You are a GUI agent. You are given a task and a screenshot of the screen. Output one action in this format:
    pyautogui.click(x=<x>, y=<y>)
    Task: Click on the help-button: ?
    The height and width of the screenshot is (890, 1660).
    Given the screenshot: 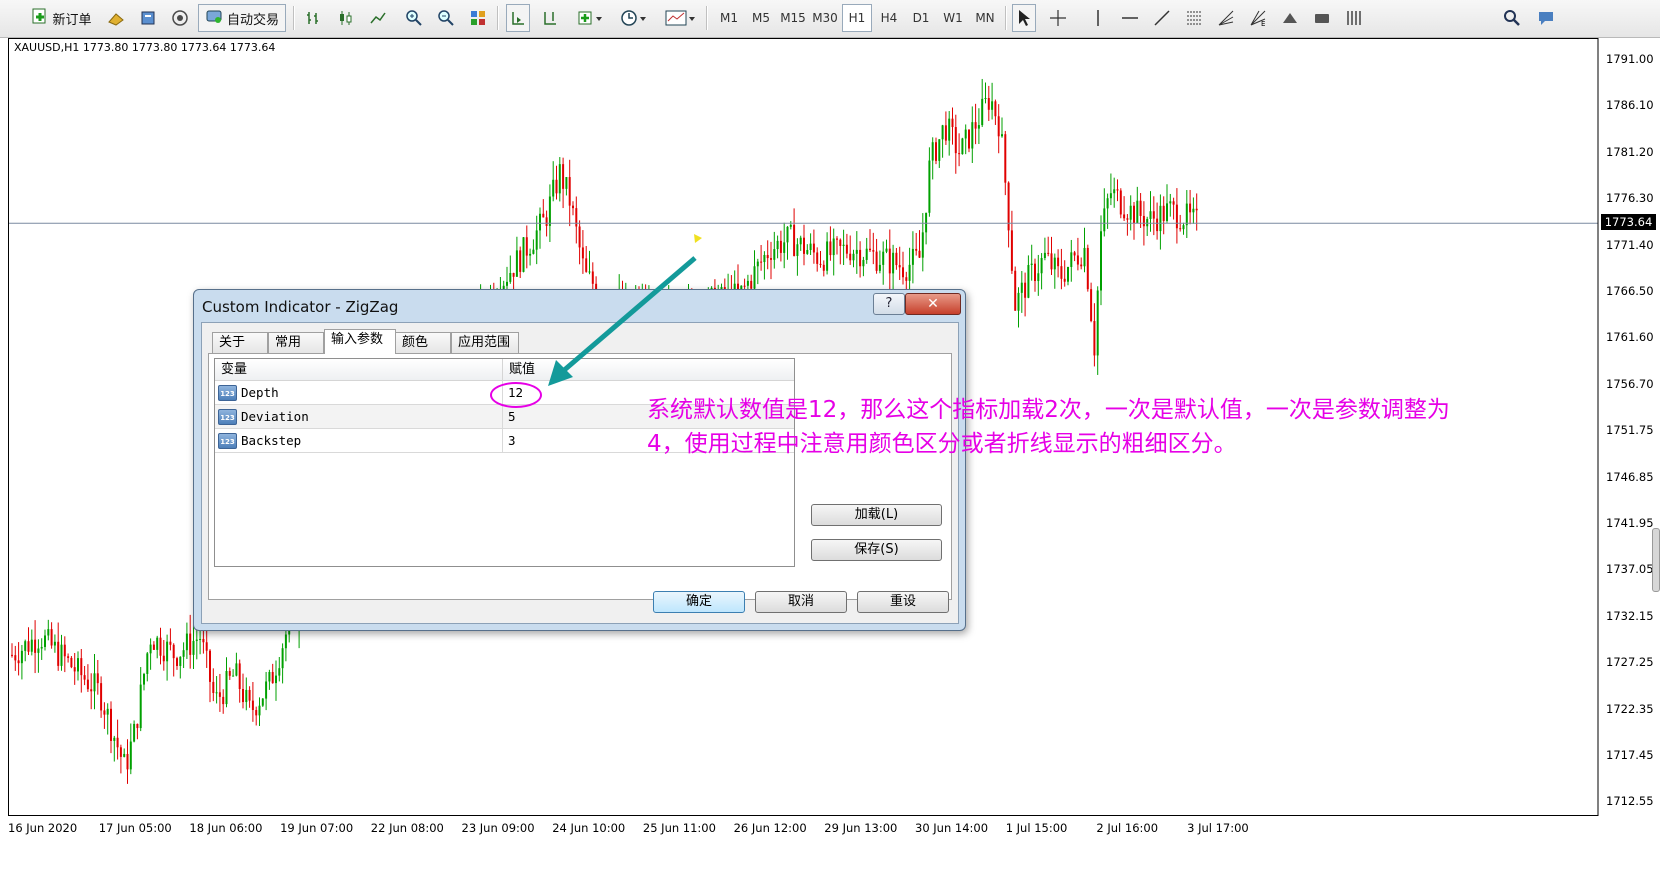 What is the action you would take?
    pyautogui.click(x=889, y=304)
    